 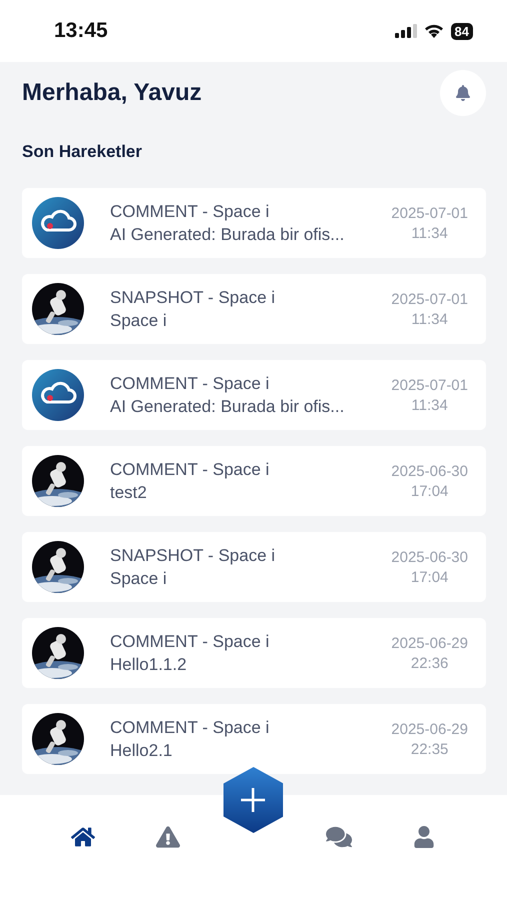 I want to click on plus-icon, so click(x=253, y=800).